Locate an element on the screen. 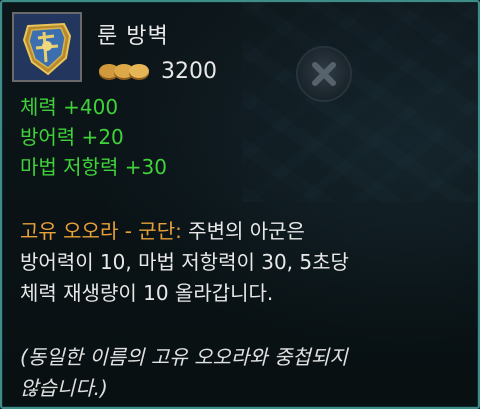  stat-health: 체력 +400 is located at coordinates (69, 107).